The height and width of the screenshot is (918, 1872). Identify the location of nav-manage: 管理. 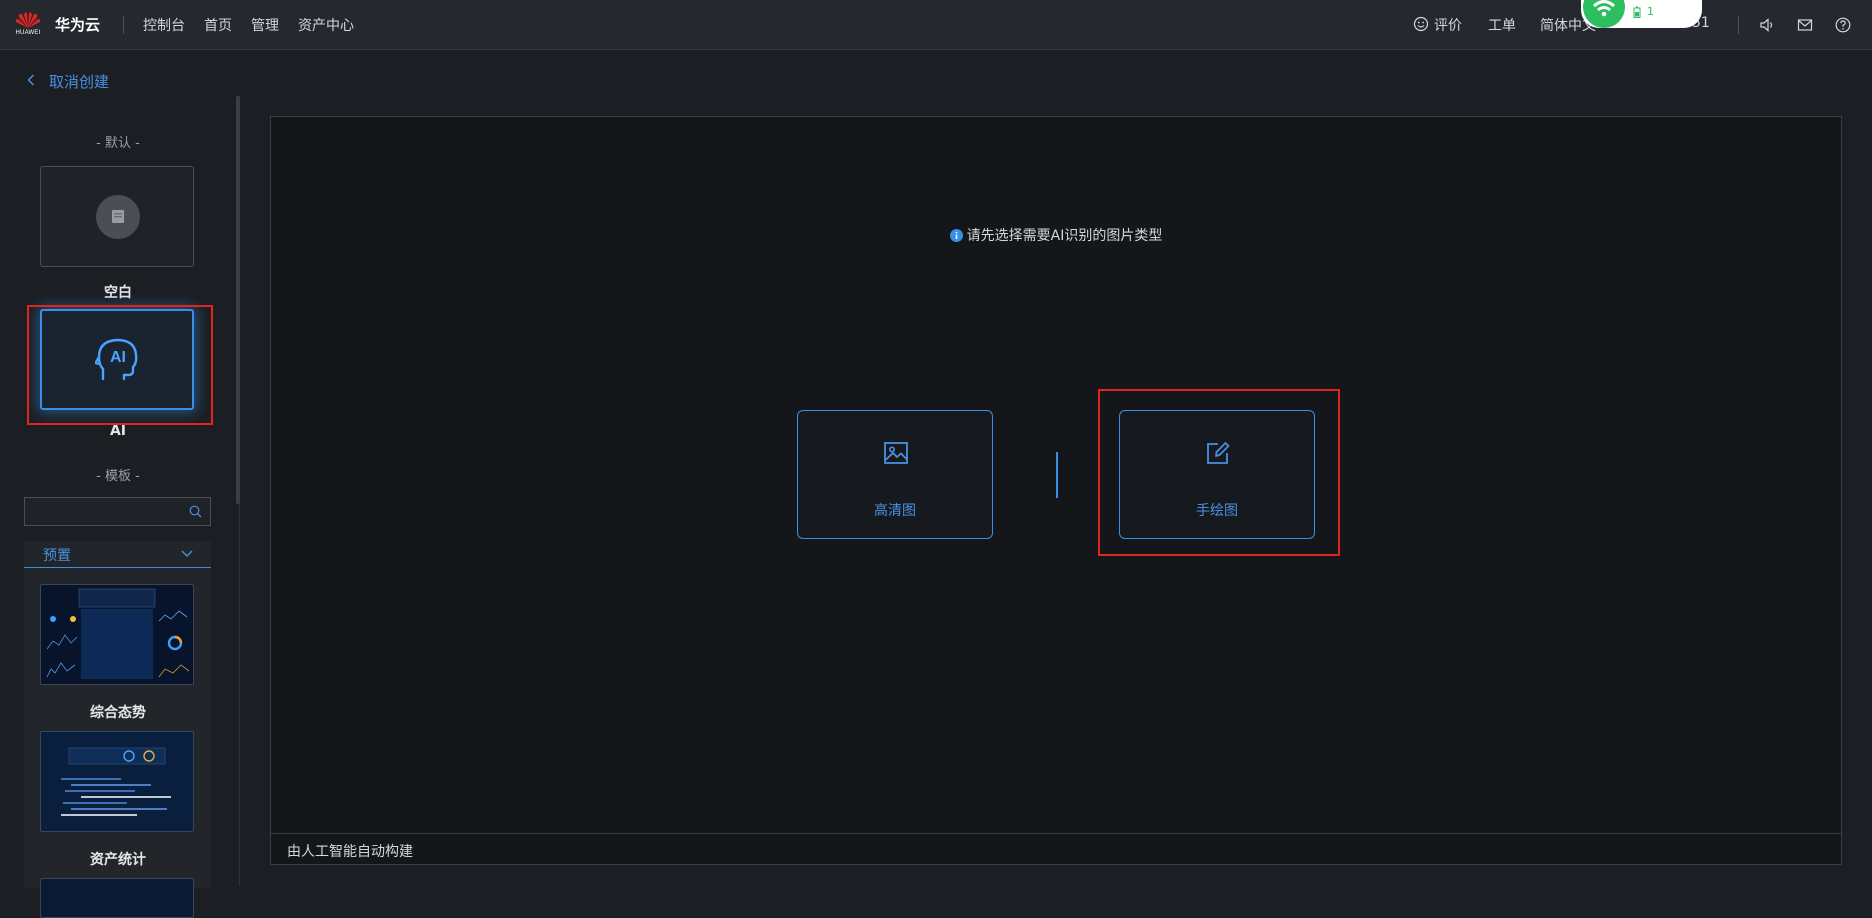
(265, 25).